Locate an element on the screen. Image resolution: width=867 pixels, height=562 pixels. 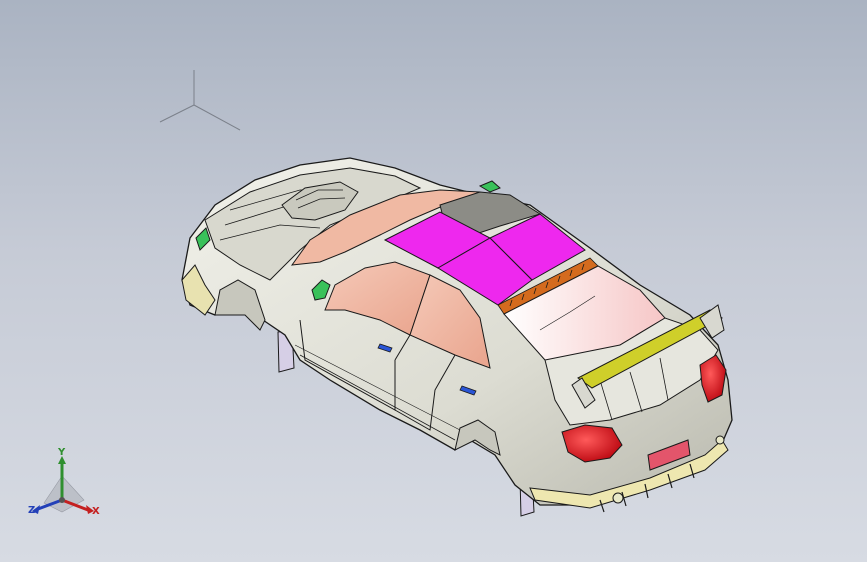
x-axis-label: X is located at coordinates (96, 511).